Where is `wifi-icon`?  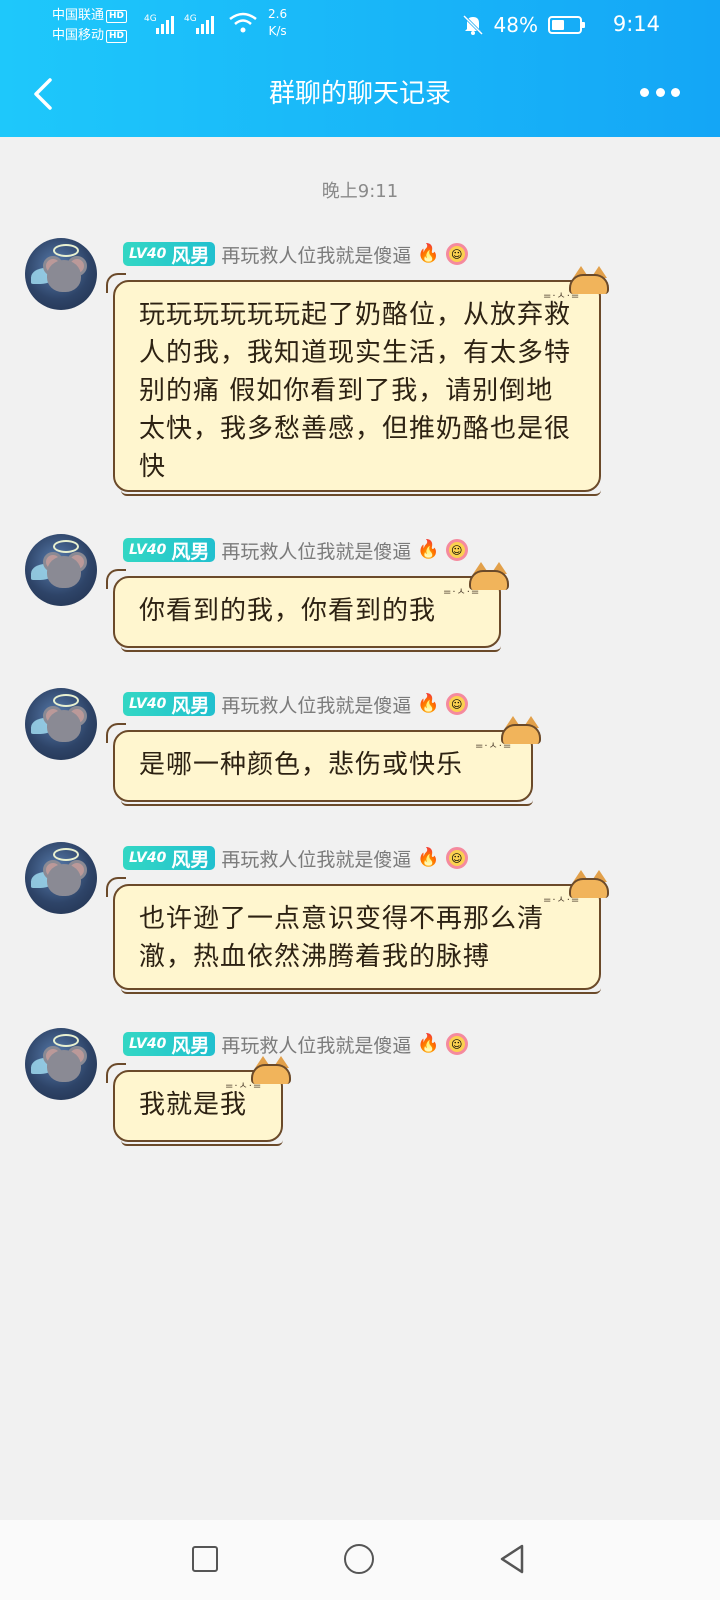
wifi-icon is located at coordinates (243, 22).